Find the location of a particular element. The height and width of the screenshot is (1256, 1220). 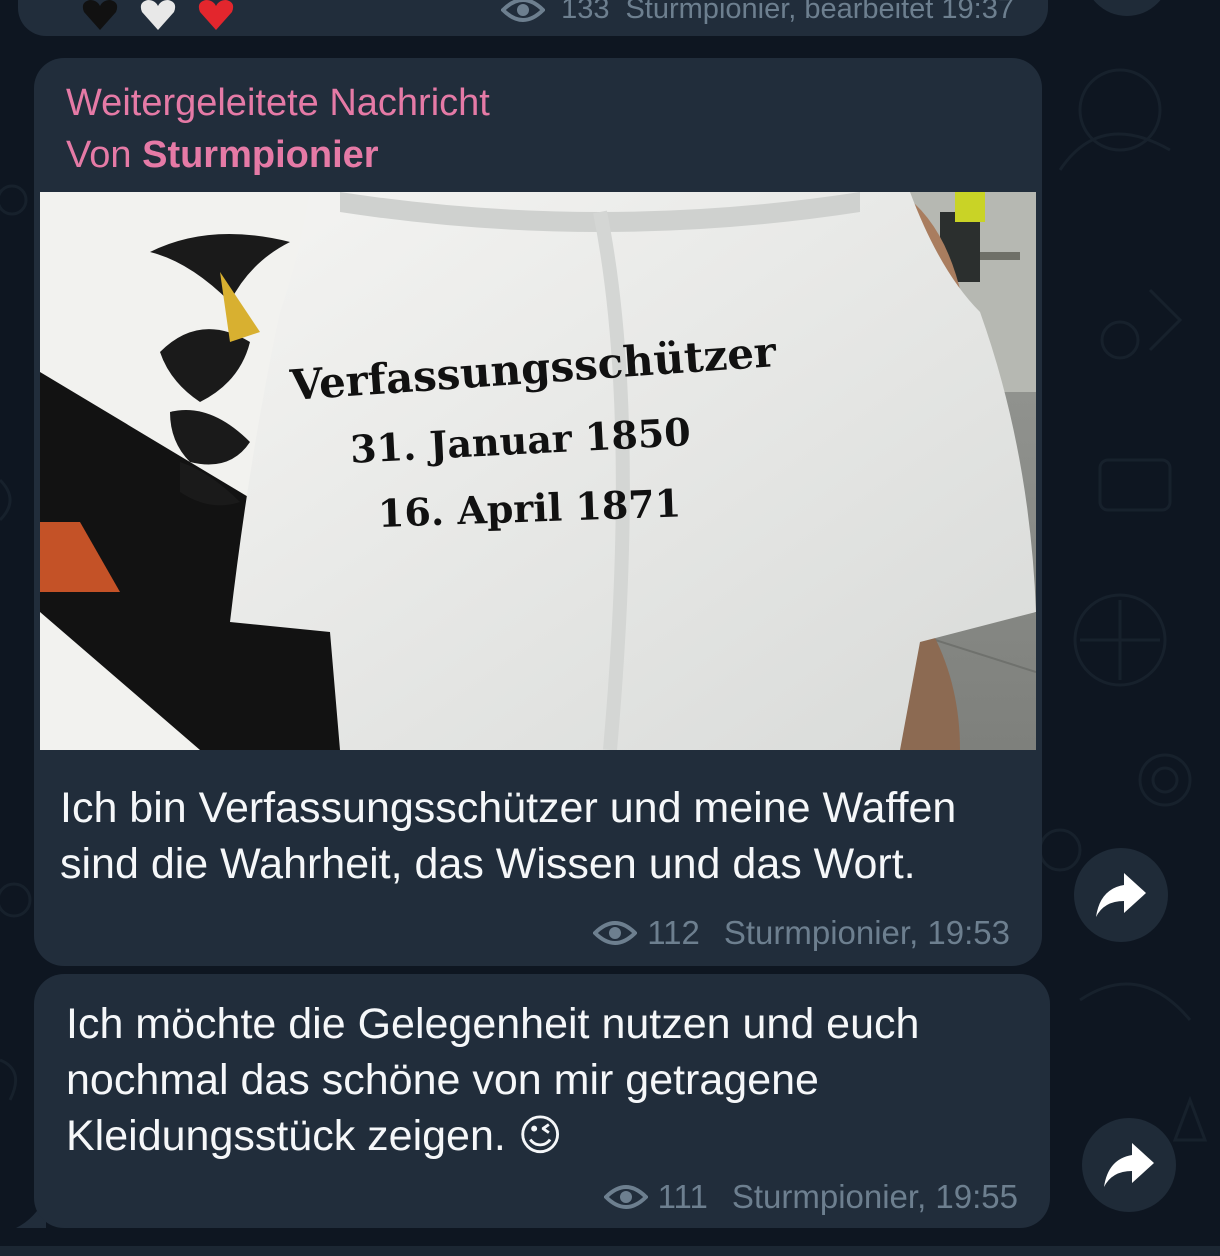

white-heart-icon is located at coordinates (158, 15).